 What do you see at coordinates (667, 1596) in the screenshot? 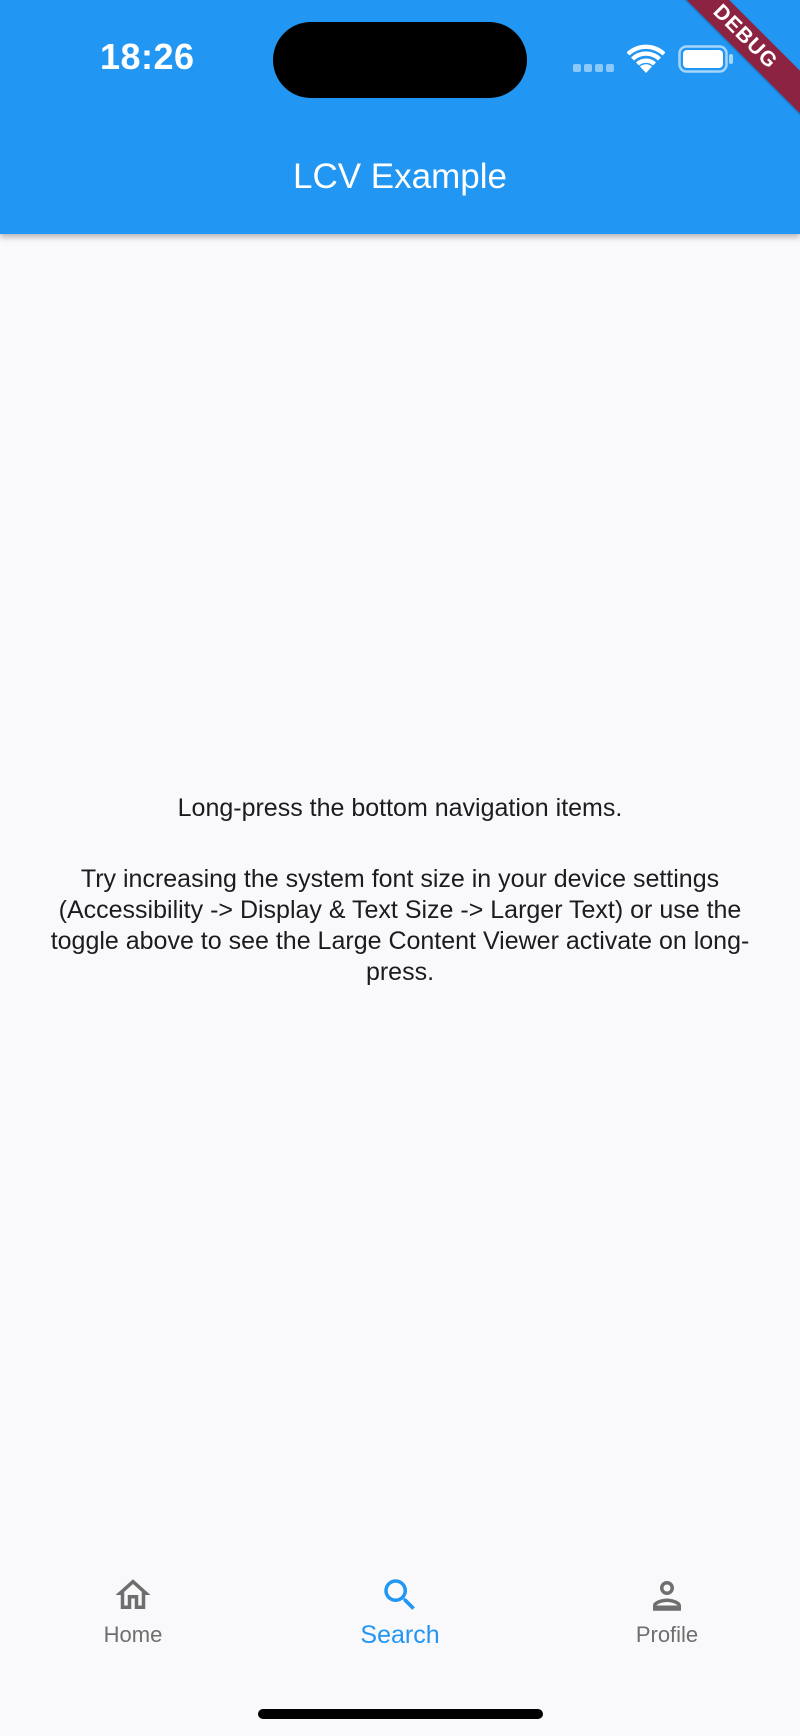
I see `person-icon` at bounding box center [667, 1596].